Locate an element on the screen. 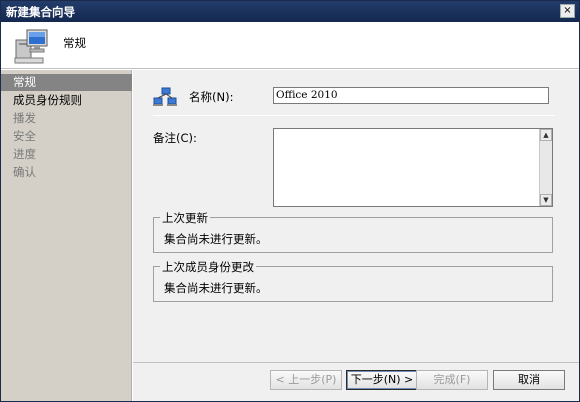  next-button: 下一步(N) > is located at coordinates (382, 380).